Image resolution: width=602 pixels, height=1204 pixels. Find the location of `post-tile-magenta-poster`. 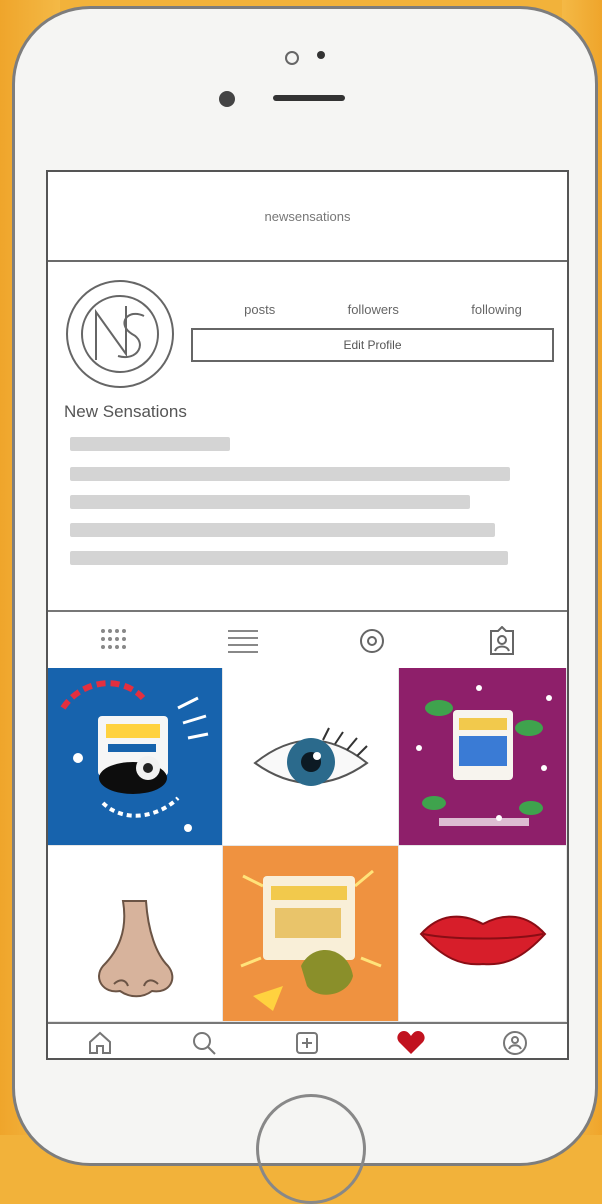

post-tile-magenta-poster is located at coordinates (483, 757).